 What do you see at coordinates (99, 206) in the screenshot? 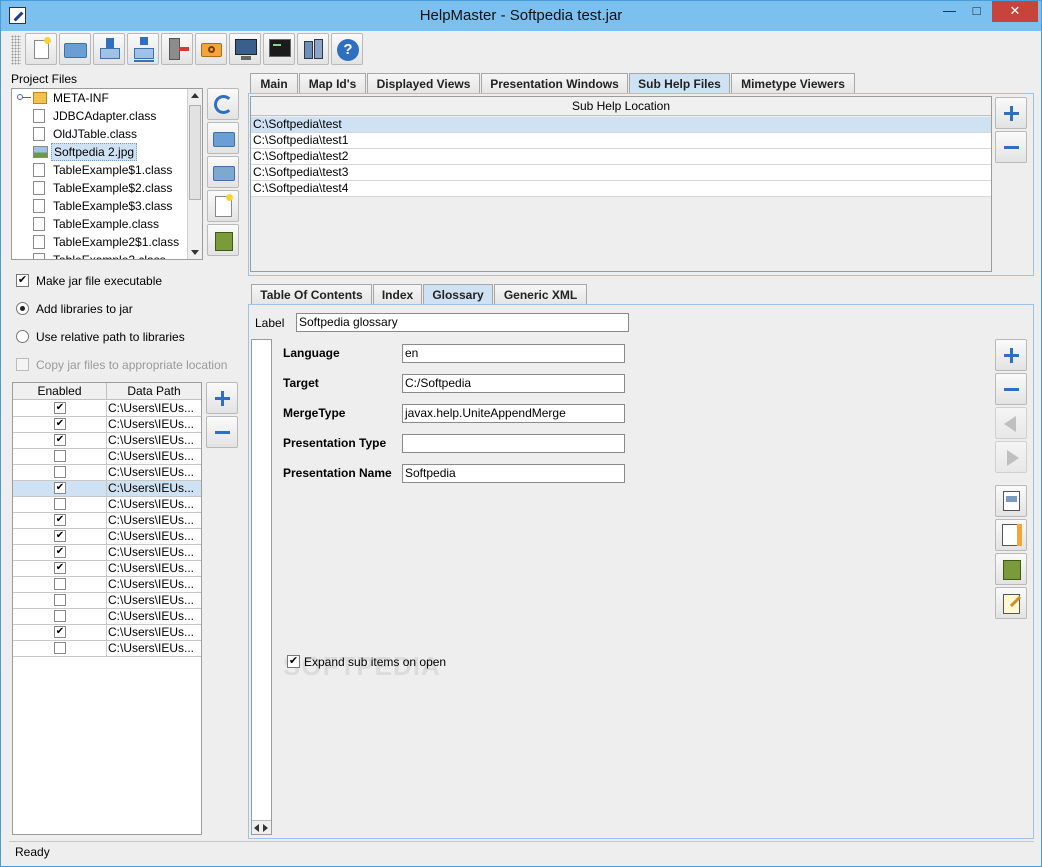
I see `tree-item: TableExample$3.class` at bounding box center [99, 206].